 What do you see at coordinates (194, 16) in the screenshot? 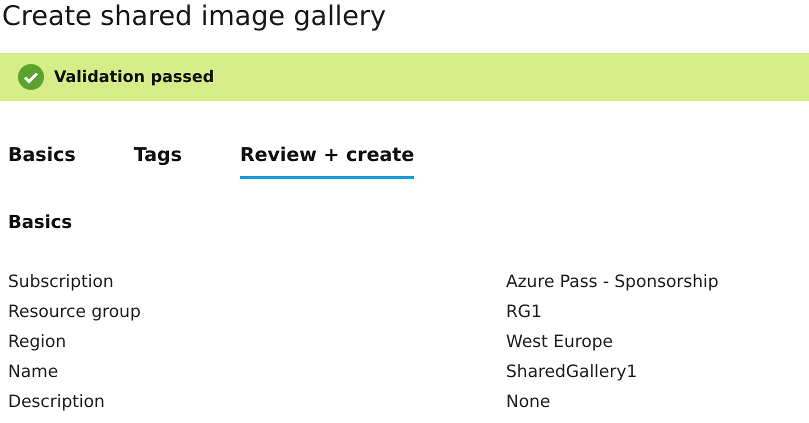
I see `page-title: Create shared image gallery` at bounding box center [194, 16].